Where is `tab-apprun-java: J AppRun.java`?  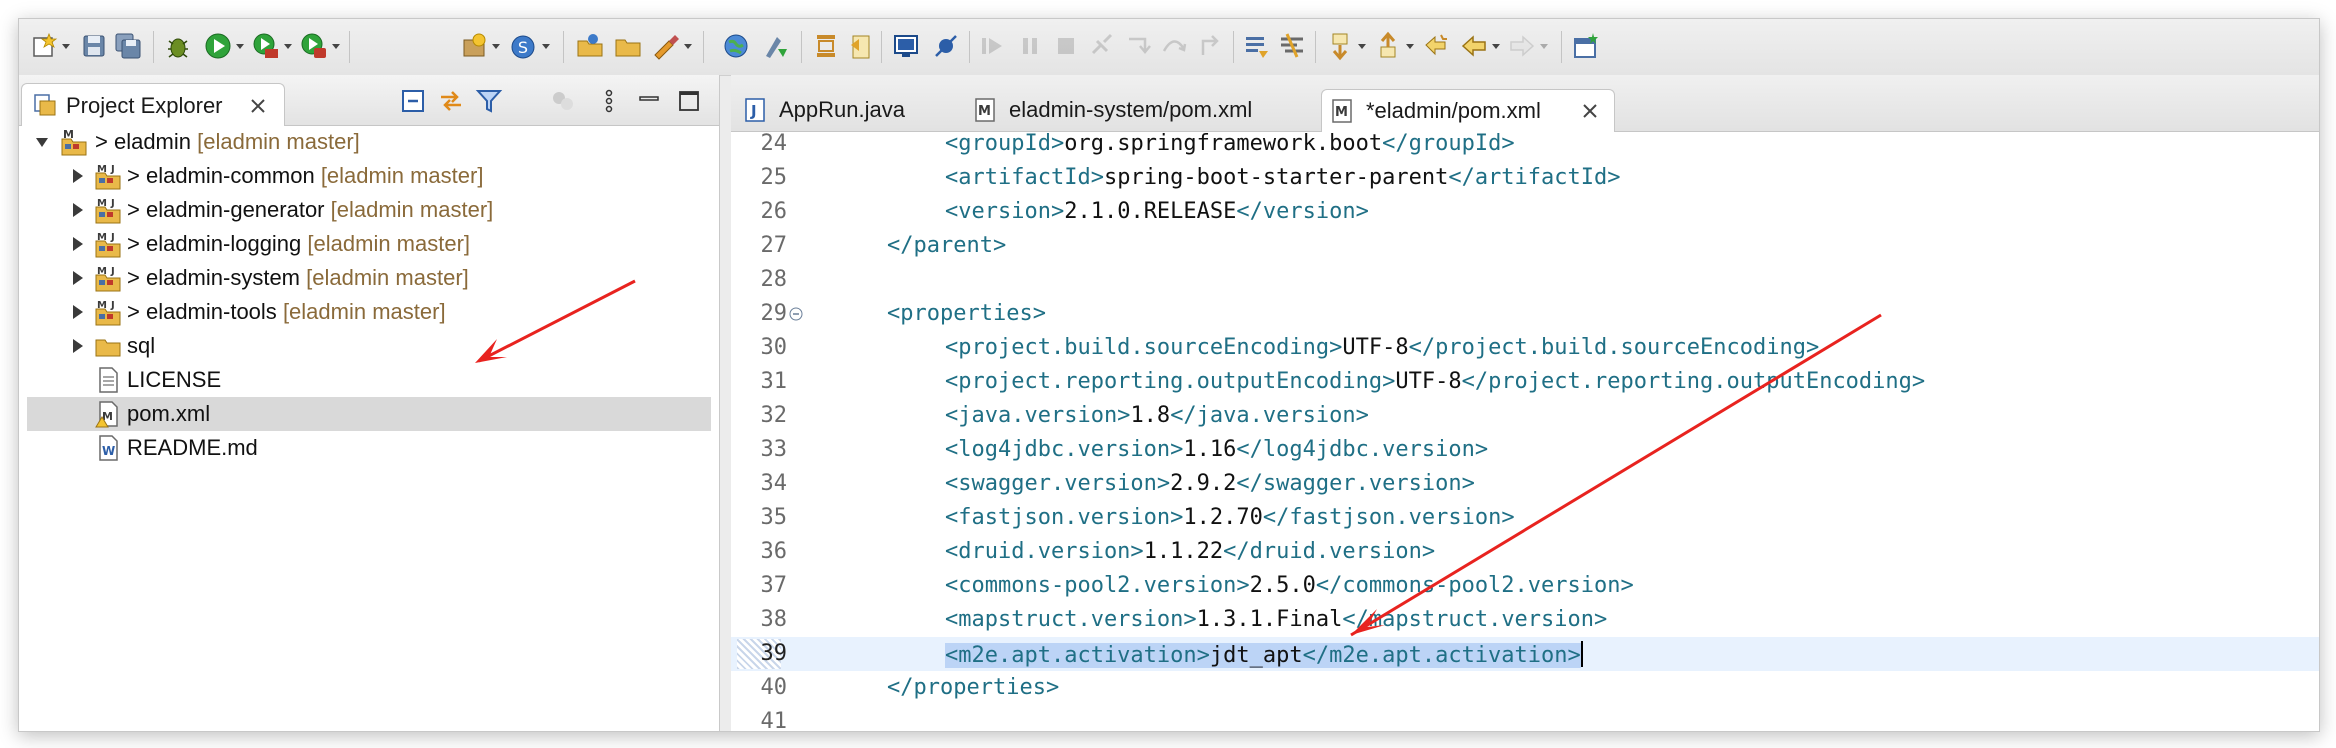 tab-apprun-java: J AppRun.java is located at coordinates (848, 110).